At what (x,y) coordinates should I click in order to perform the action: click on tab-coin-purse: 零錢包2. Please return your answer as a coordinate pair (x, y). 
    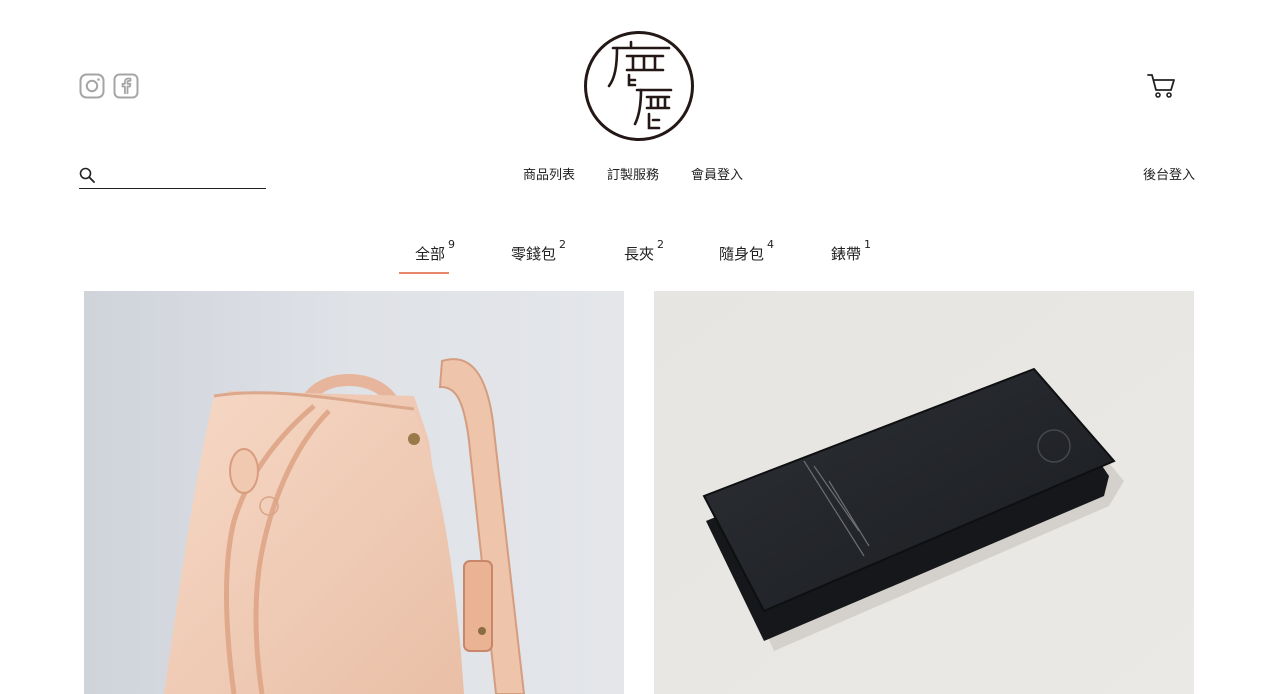
    Looking at the image, I should click on (539, 253).